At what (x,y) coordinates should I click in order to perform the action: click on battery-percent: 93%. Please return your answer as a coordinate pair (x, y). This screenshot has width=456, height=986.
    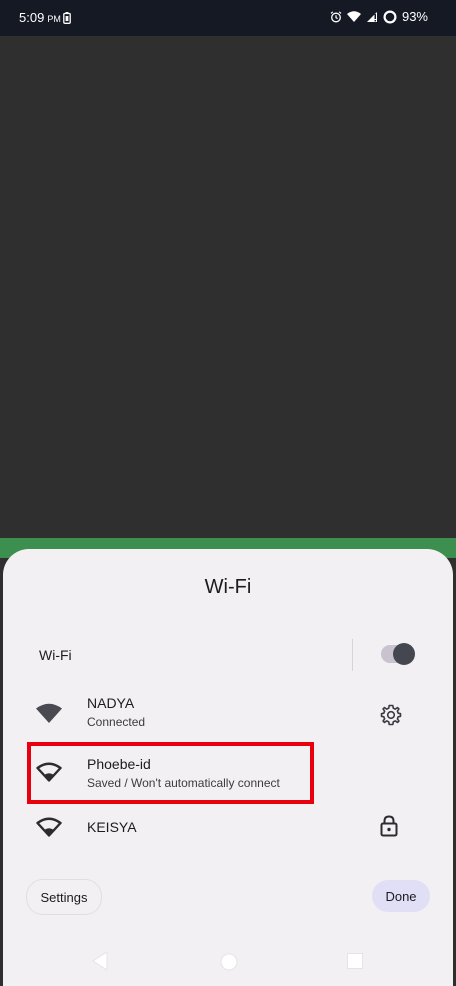
    Looking at the image, I should click on (414, 16).